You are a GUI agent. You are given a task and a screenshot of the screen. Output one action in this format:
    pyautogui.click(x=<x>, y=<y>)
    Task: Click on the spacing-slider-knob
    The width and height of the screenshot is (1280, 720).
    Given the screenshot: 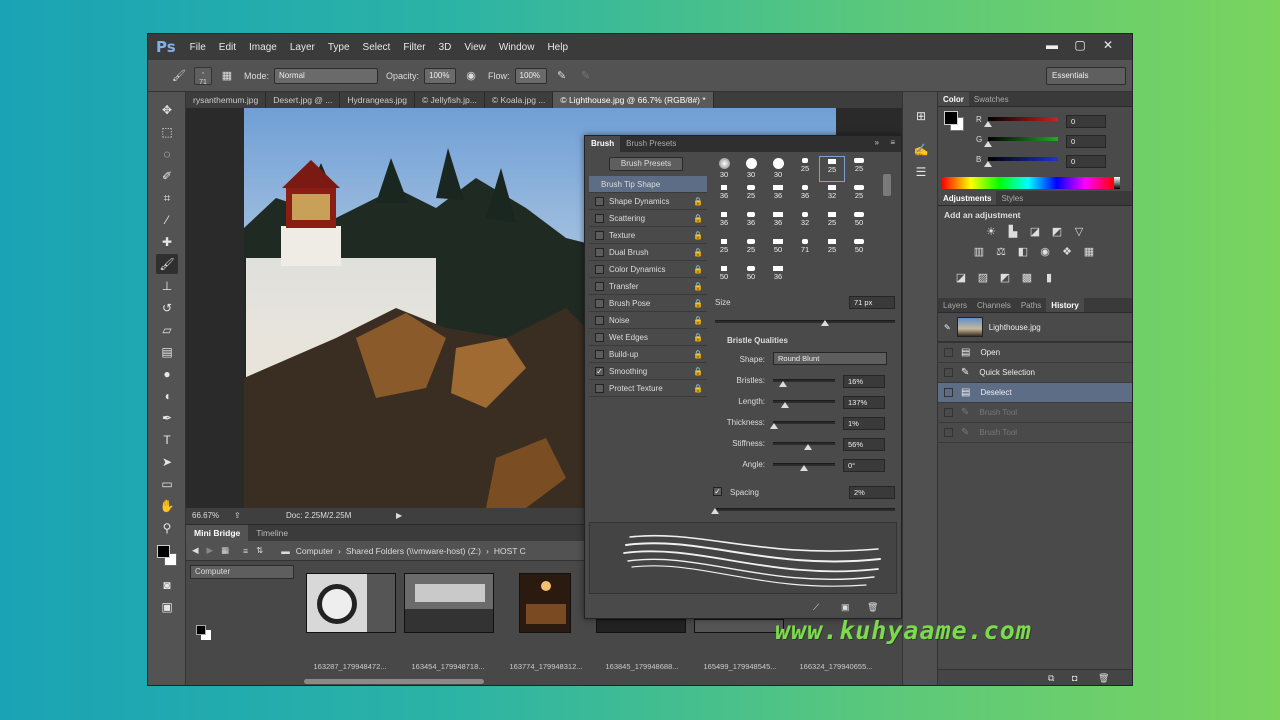 What is the action you would take?
    pyautogui.click(x=715, y=511)
    